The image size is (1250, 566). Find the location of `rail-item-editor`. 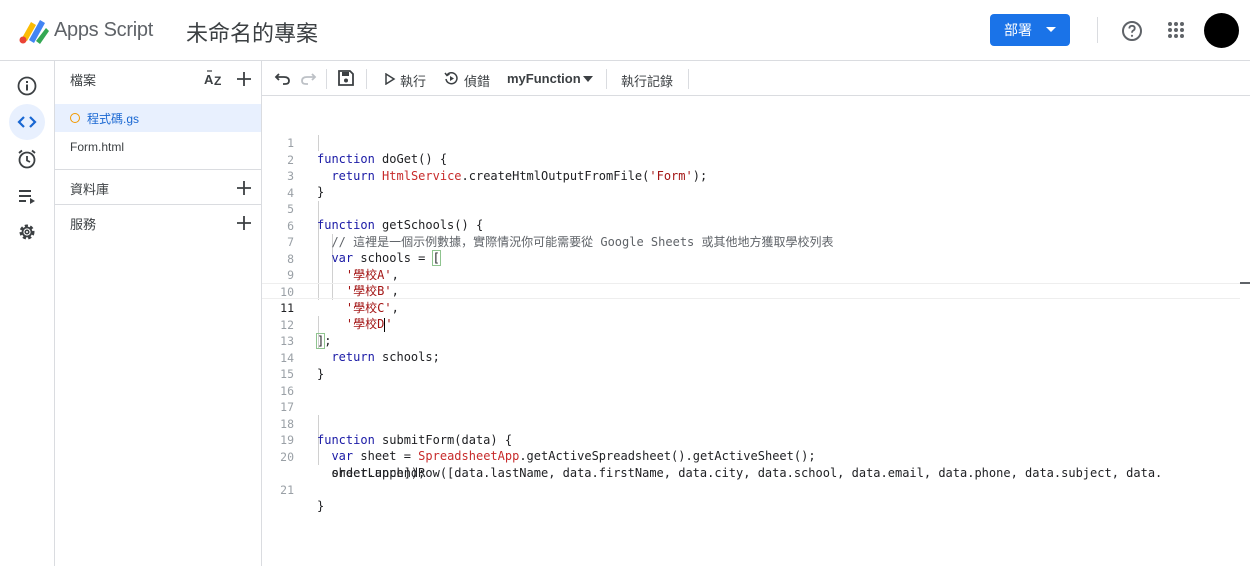

rail-item-editor is located at coordinates (27, 122).